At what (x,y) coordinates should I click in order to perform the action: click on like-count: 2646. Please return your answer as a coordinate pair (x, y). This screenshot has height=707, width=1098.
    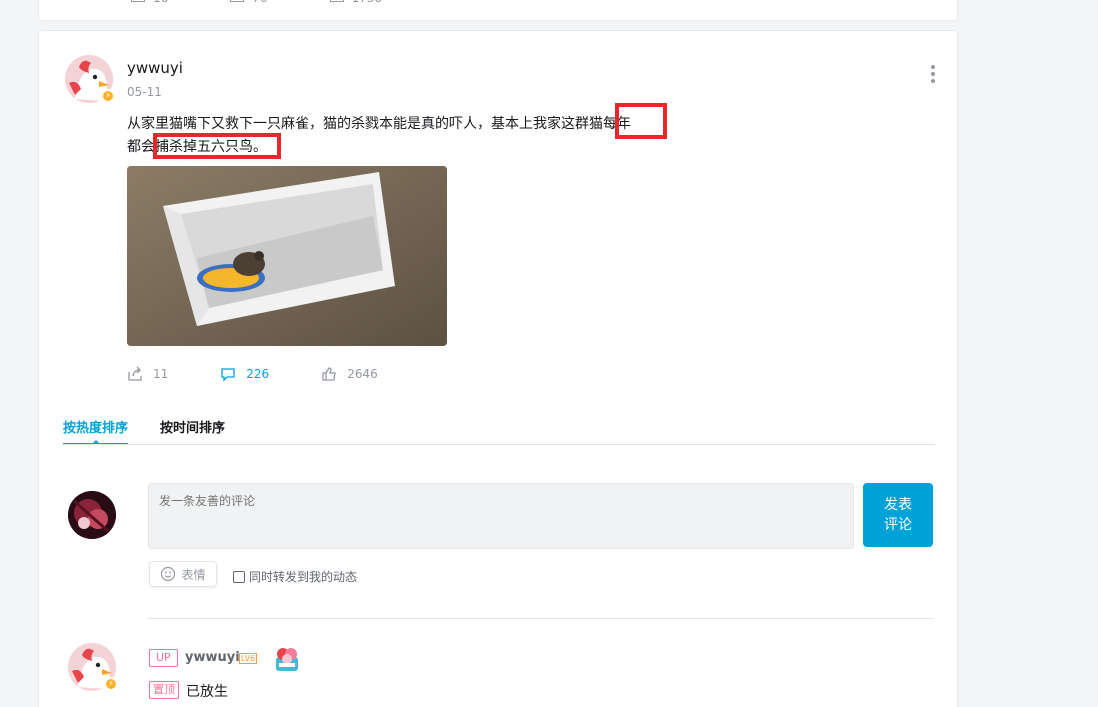
    Looking at the image, I should click on (362, 374).